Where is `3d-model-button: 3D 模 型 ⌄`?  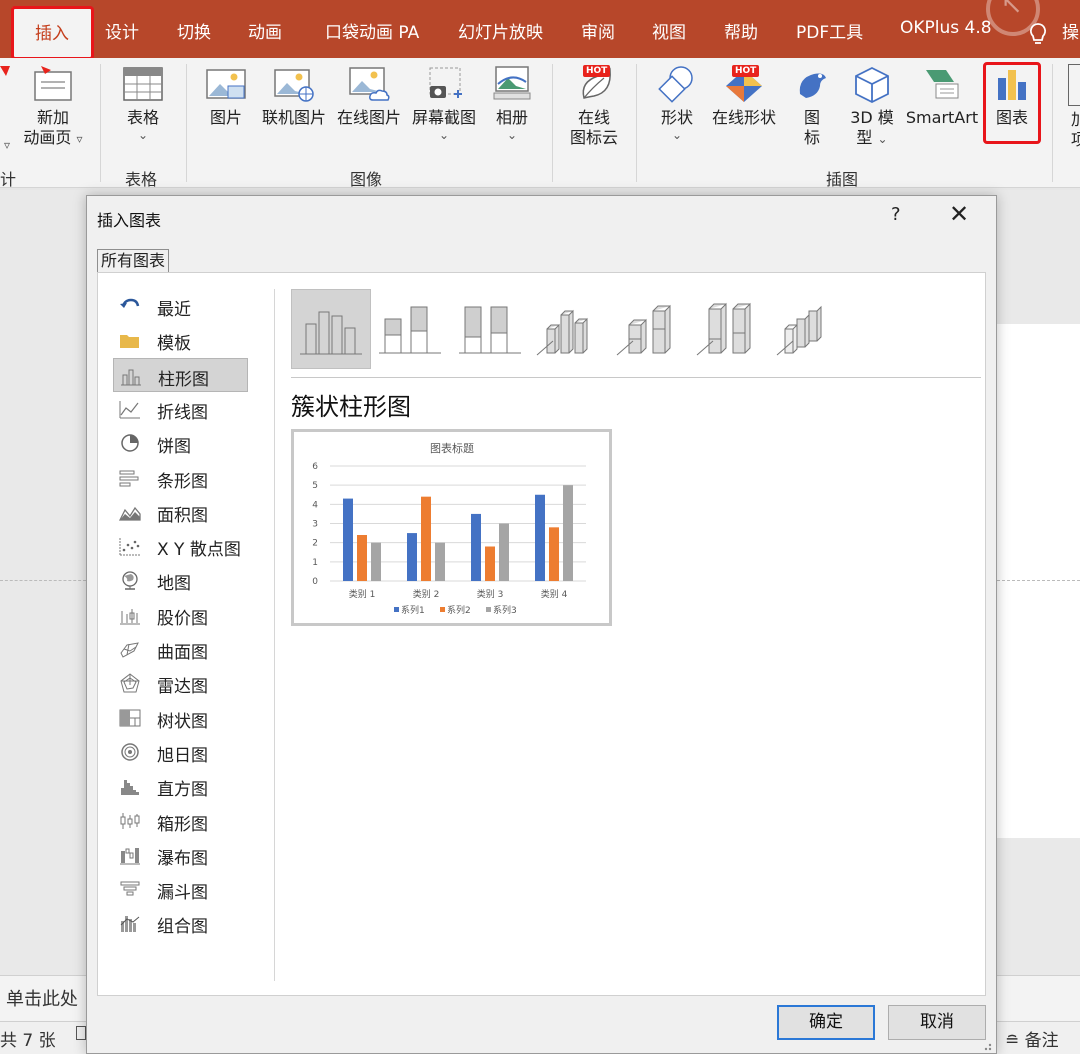
3d-model-button: 3D 模 型 ⌄ is located at coordinates (872, 106).